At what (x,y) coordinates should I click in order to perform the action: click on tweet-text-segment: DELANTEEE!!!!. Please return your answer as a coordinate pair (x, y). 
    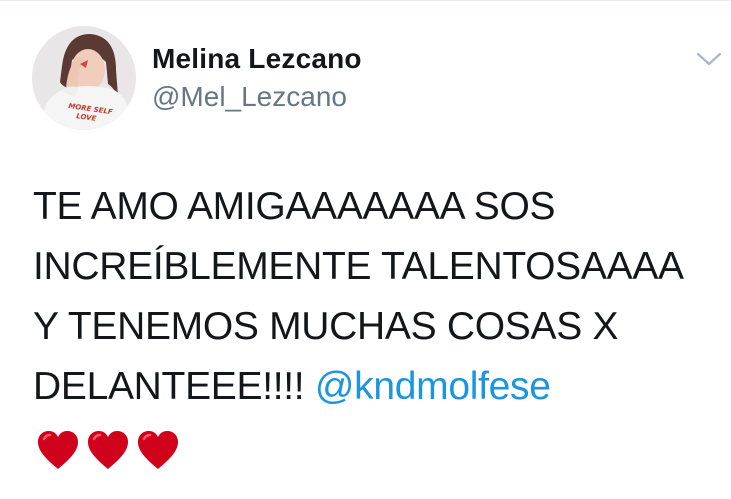
    Looking at the image, I should click on (174, 386).